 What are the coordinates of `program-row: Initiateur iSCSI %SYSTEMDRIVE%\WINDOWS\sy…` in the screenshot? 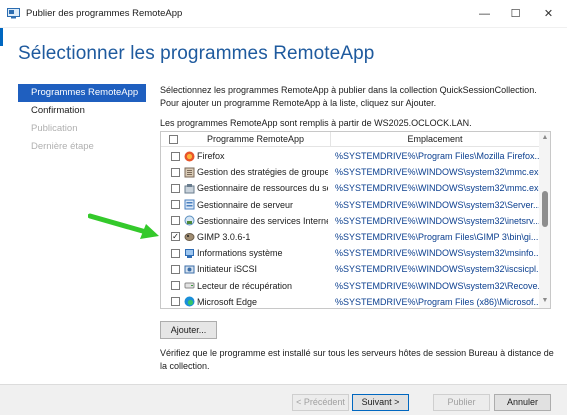 It's located at (350, 269).